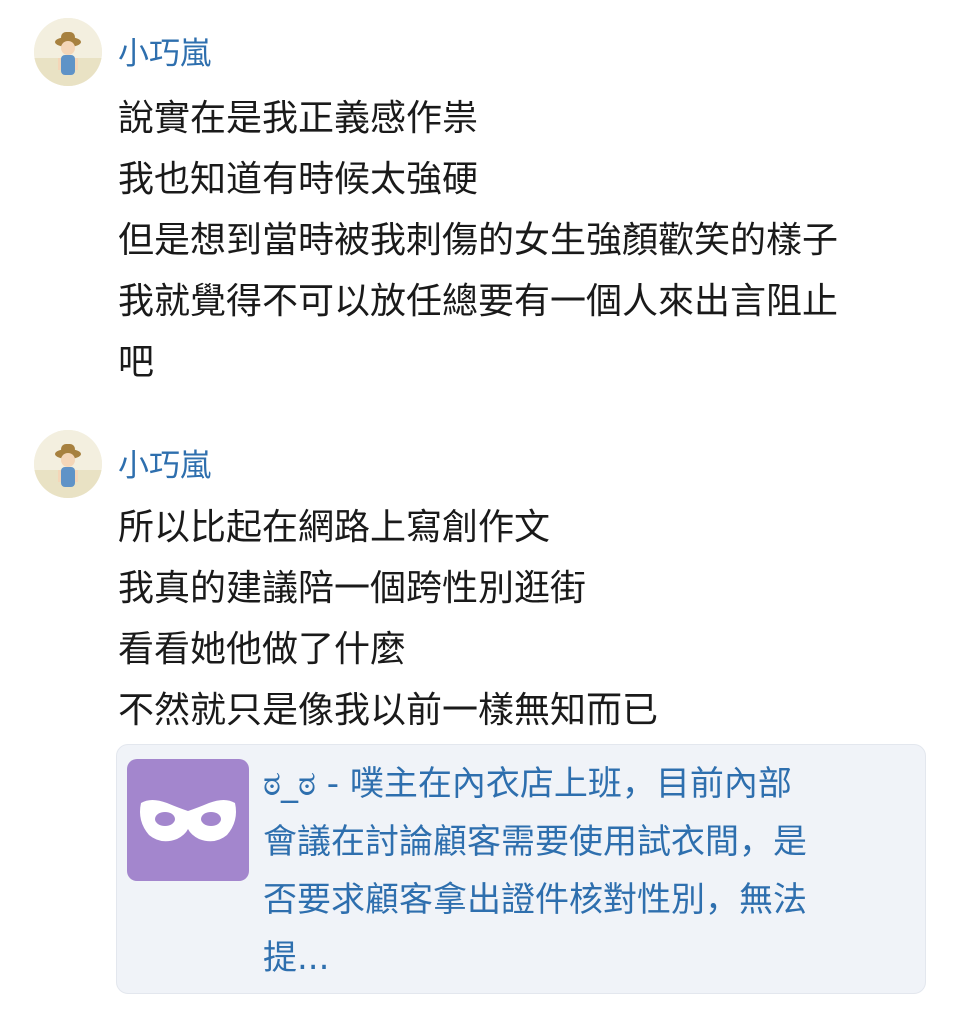 This screenshot has width=972, height=1024. I want to click on post-line: 我也知道有時候太強硬, so click(298, 179).